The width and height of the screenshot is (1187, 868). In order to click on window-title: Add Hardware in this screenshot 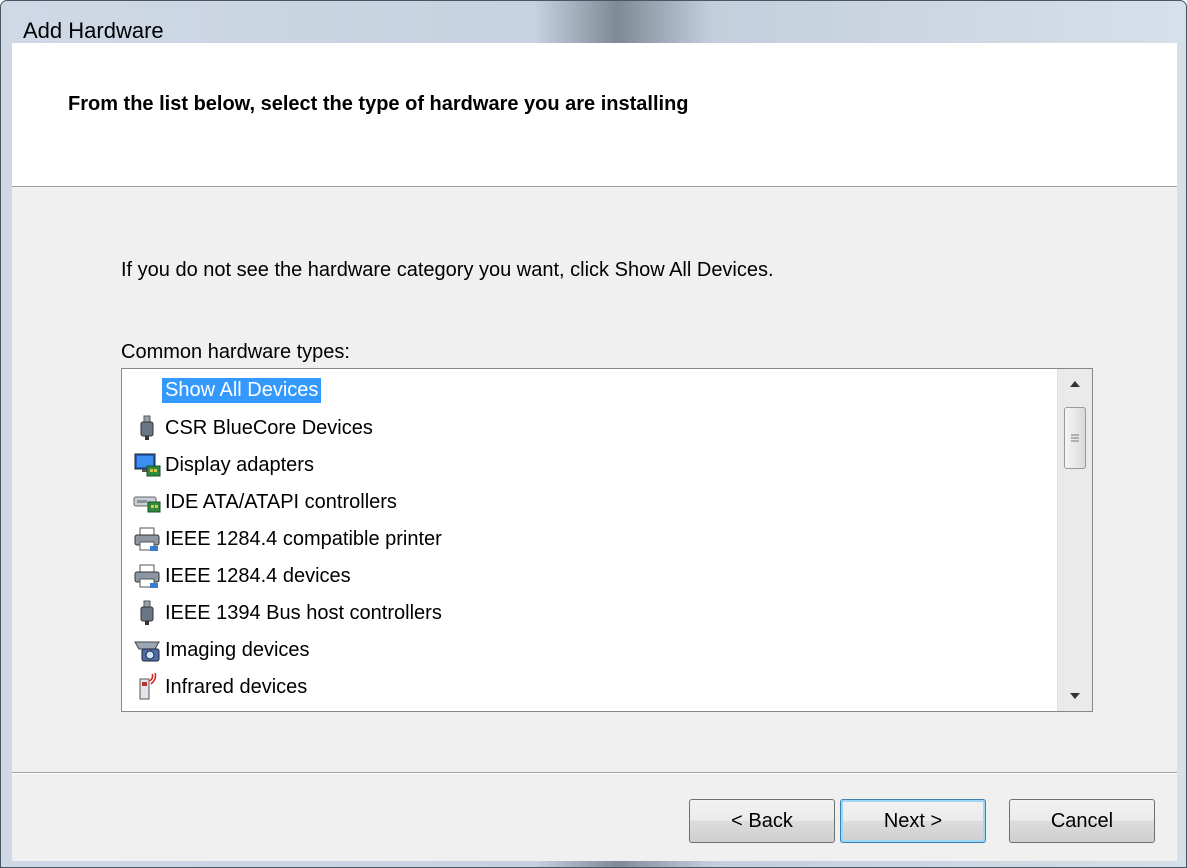, I will do `click(93, 30)`.